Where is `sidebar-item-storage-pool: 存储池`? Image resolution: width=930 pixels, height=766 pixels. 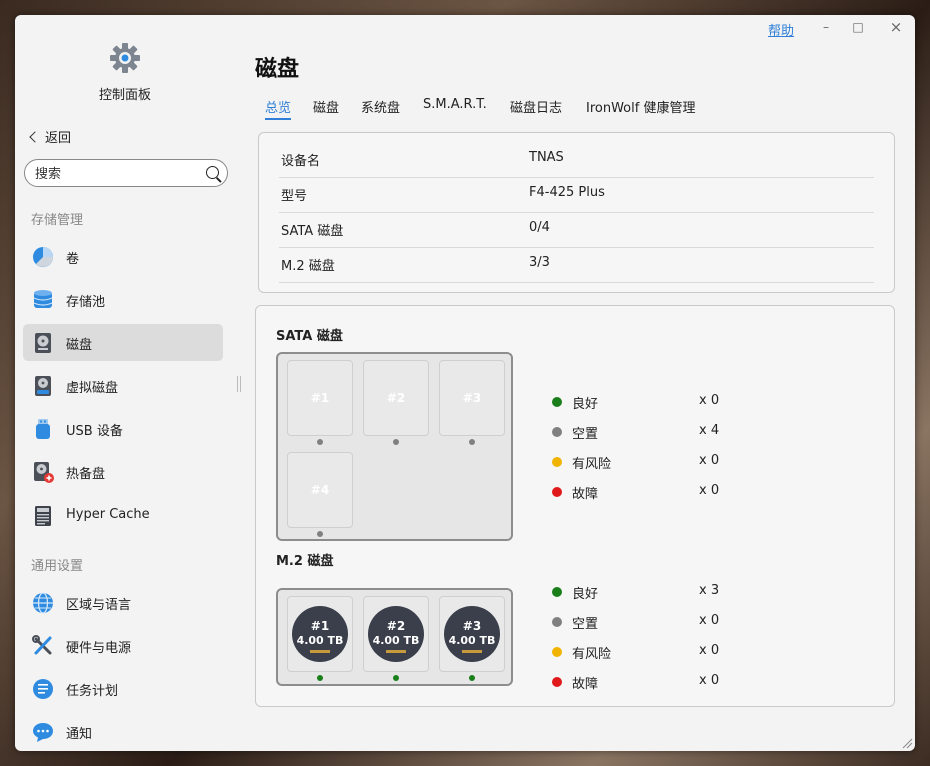
sidebar-item-storage-pool: 存储池 is located at coordinates (123, 299).